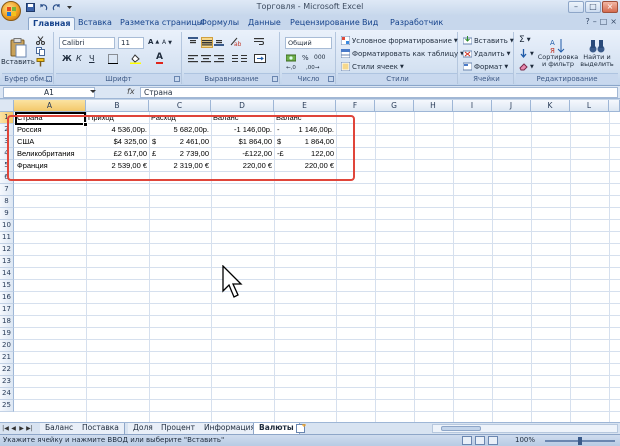 Image resolution: width=620 pixels, height=446 pixels. What do you see at coordinates (525, 428) in the screenshot?
I see `horizontal-scrollbar` at bounding box center [525, 428].